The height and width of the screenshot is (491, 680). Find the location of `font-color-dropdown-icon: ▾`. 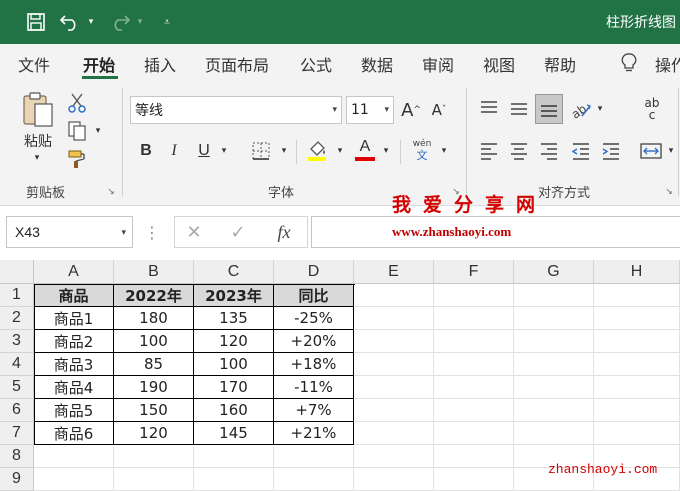

font-color-dropdown-icon: ▾ is located at coordinates (386, 151).